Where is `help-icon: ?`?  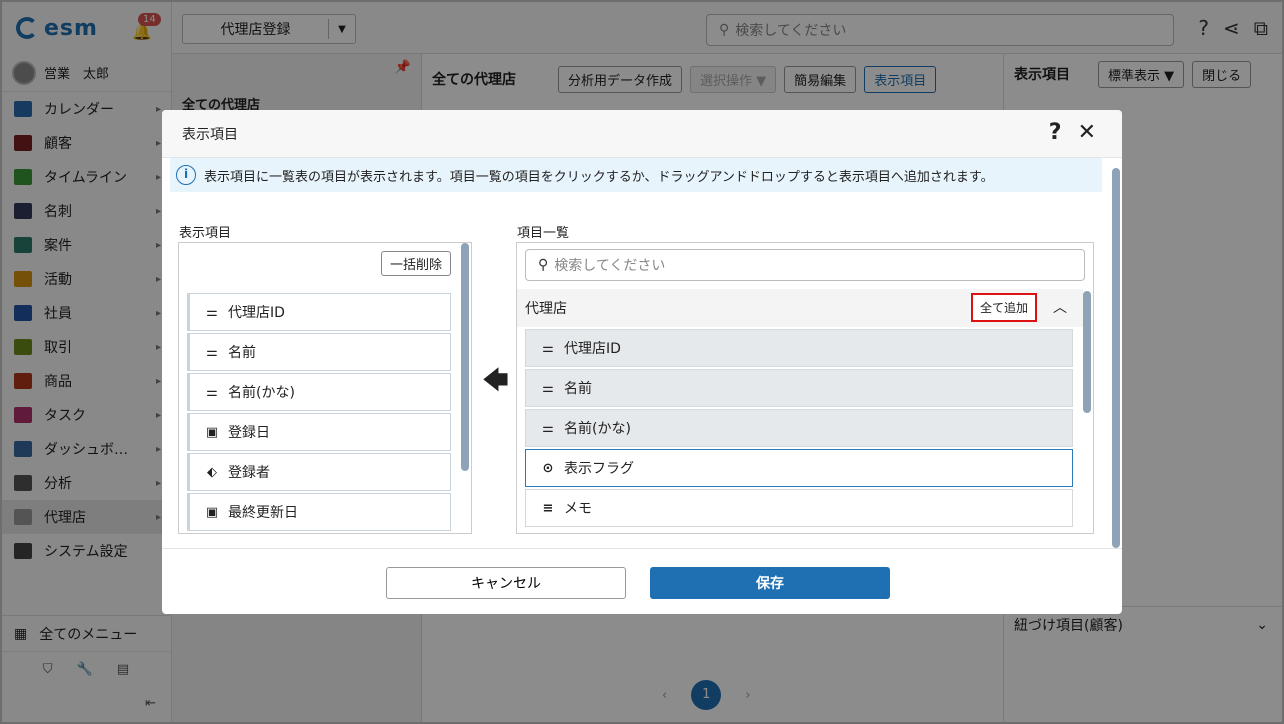 help-icon: ? is located at coordinates (1055, 132).